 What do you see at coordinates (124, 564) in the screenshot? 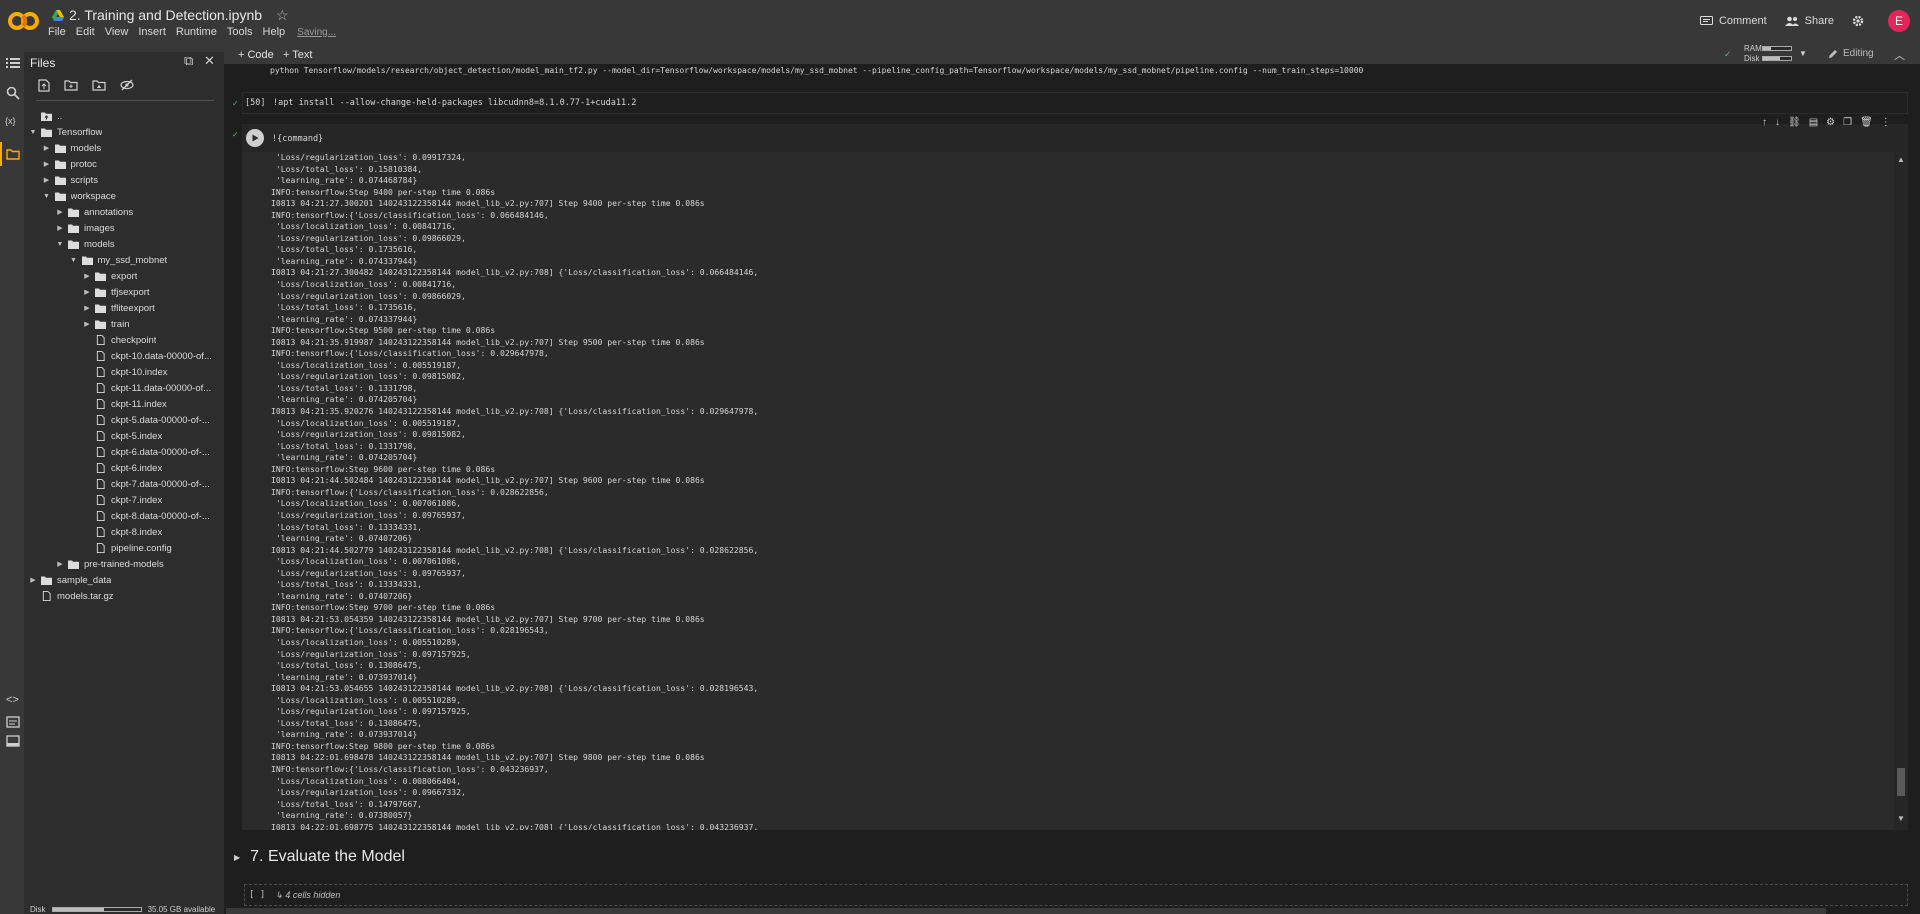
I see `file-tree-row: ▶ pre-trained-models` at bounding box center [124, 564].